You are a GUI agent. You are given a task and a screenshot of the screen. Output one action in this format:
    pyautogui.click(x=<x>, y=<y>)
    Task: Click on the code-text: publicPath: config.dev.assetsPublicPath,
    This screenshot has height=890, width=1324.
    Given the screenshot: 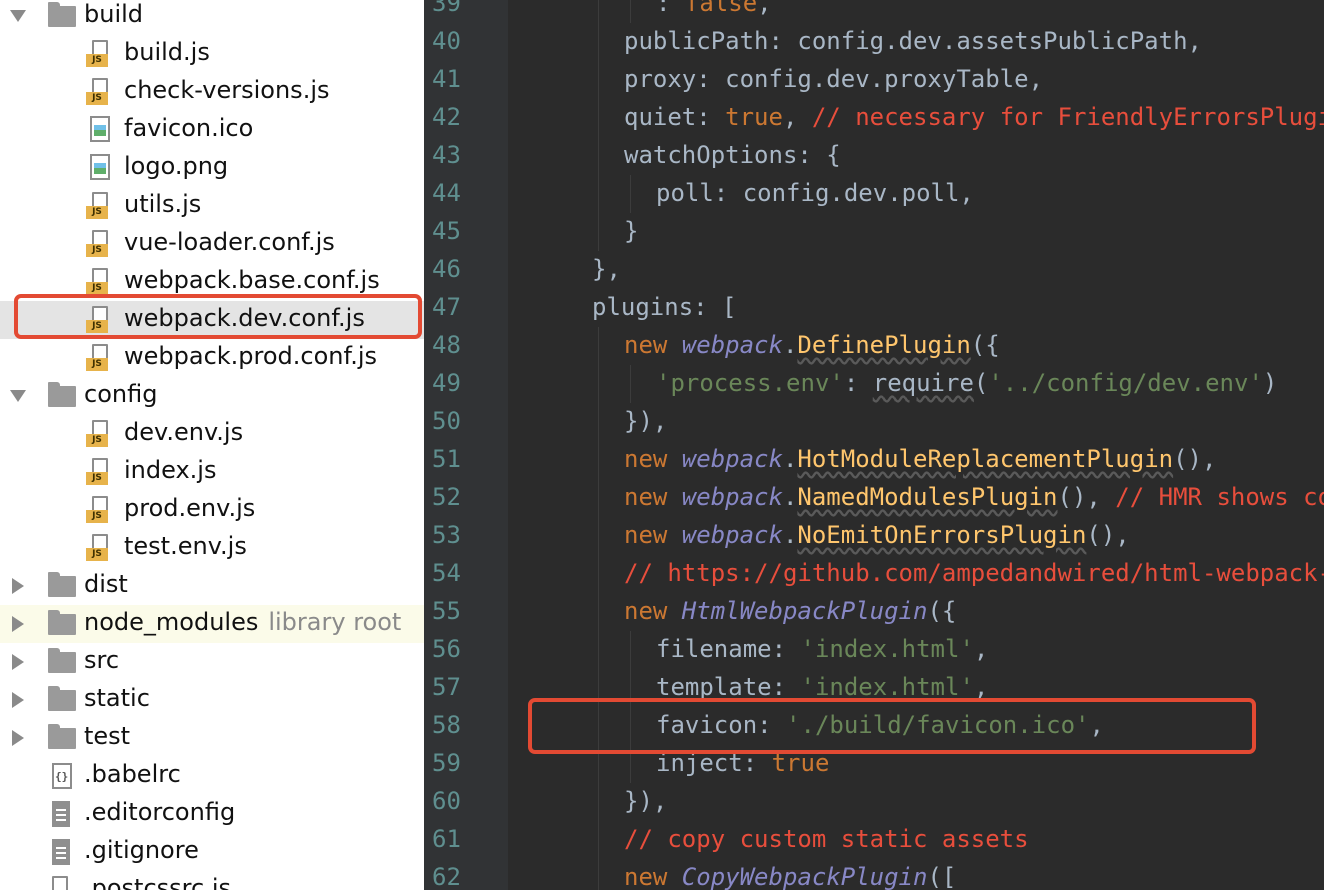 What is the action you would take?
    pyautogui.click(x=913, y=41)
    